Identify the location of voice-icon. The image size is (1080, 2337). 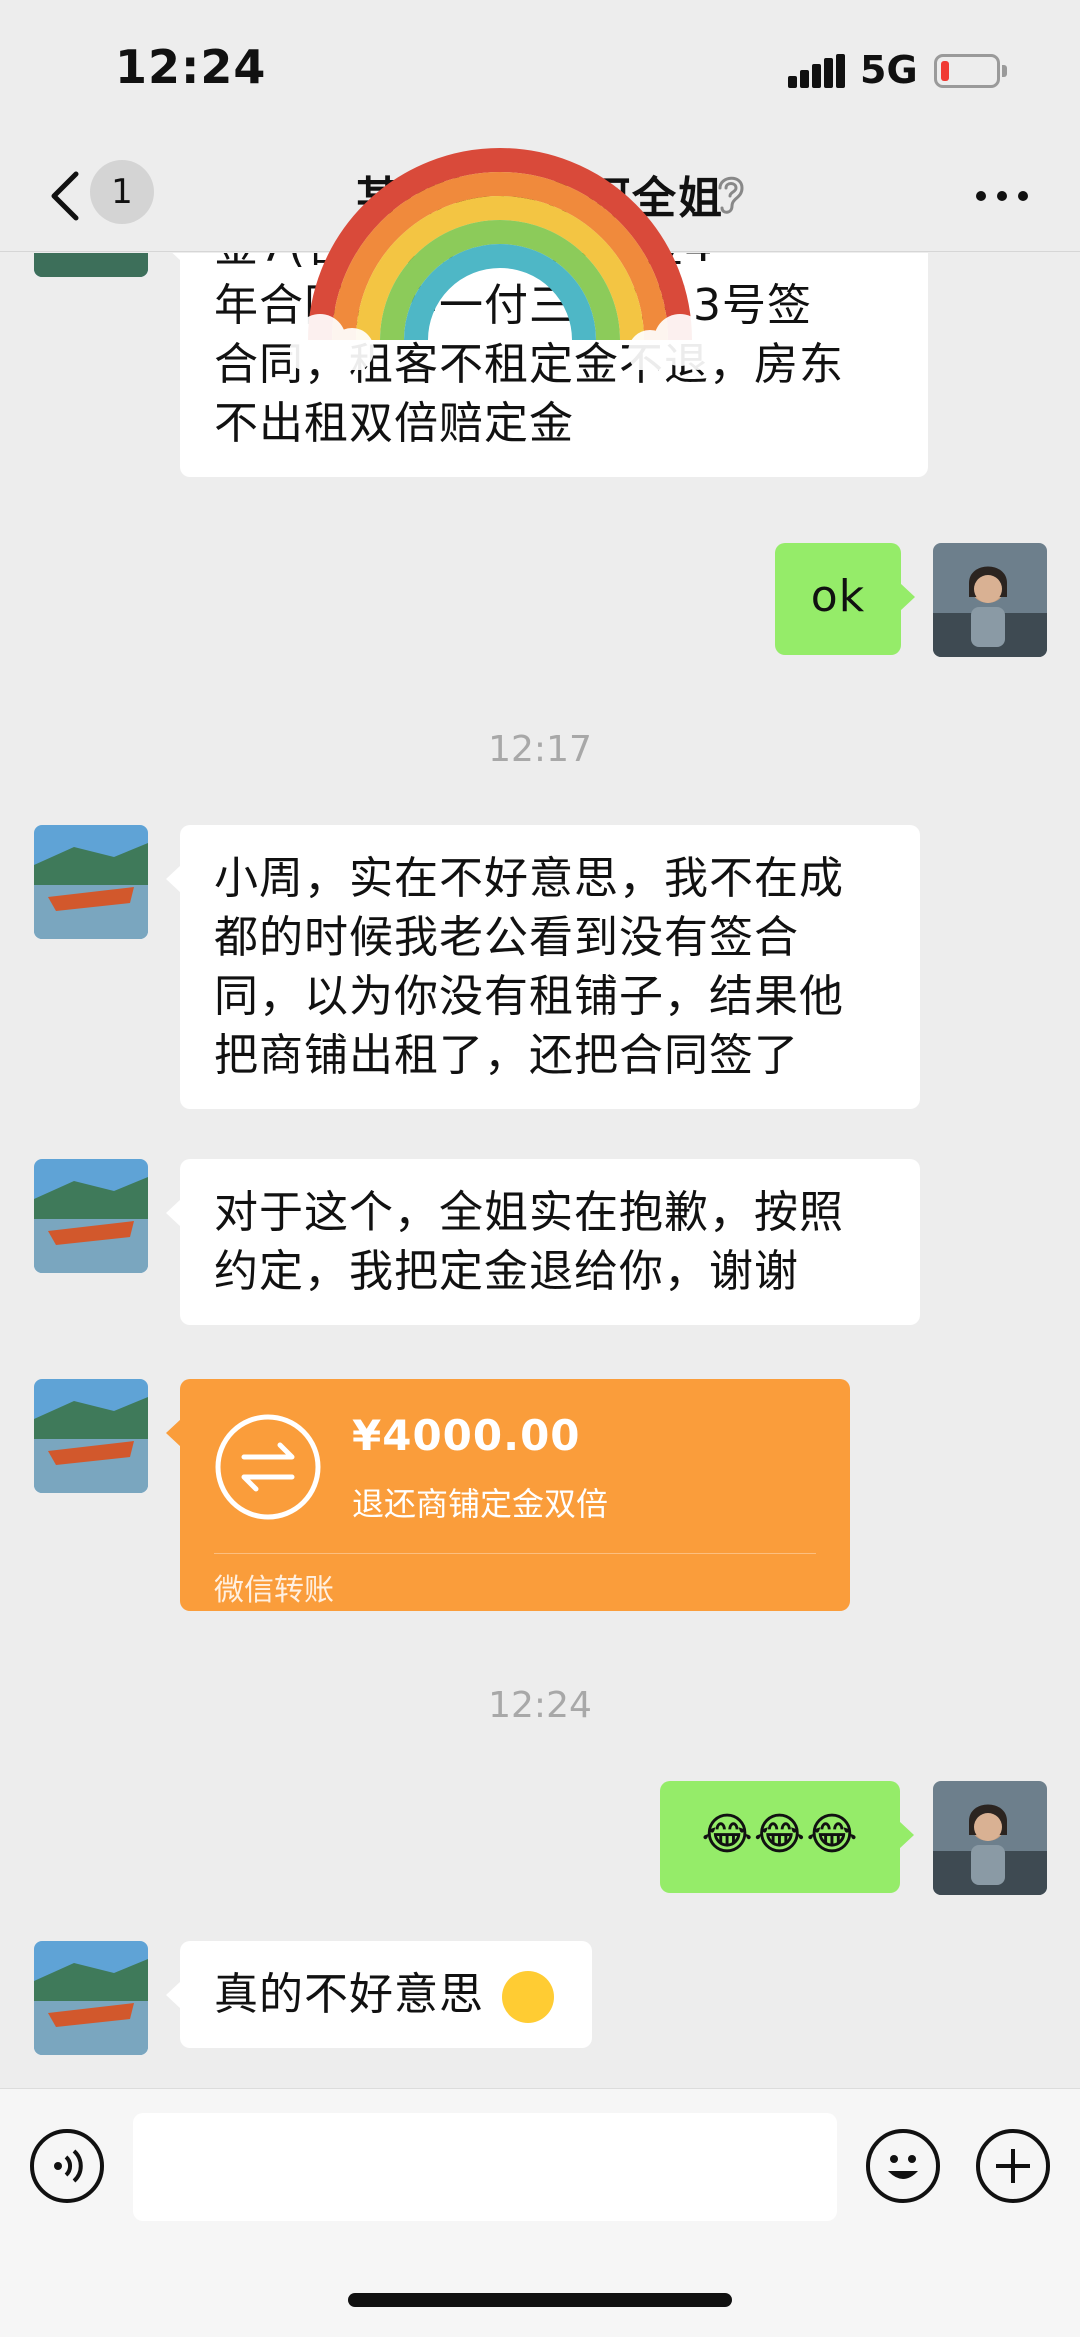
(67, 2166).